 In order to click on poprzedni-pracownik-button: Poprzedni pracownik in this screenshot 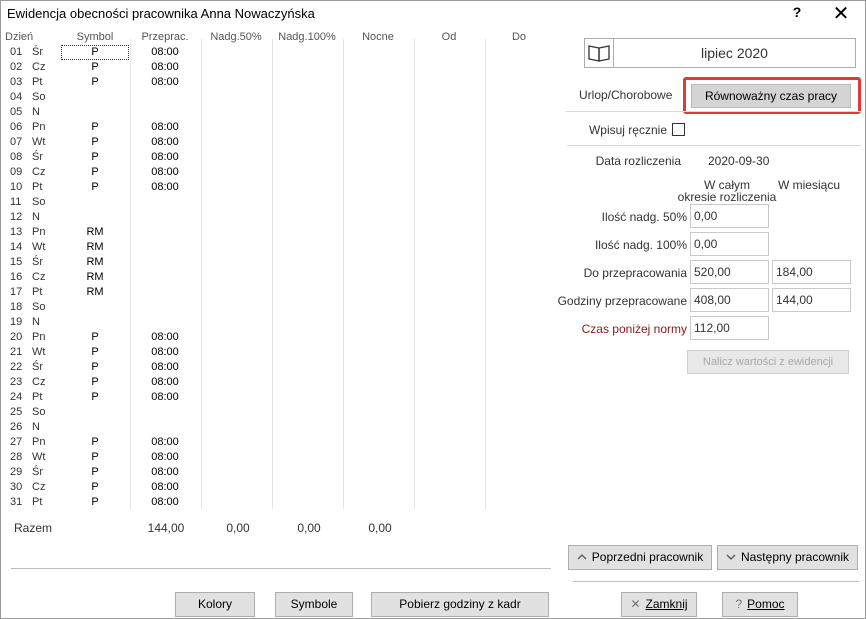, I will do `click(640, 557)`.